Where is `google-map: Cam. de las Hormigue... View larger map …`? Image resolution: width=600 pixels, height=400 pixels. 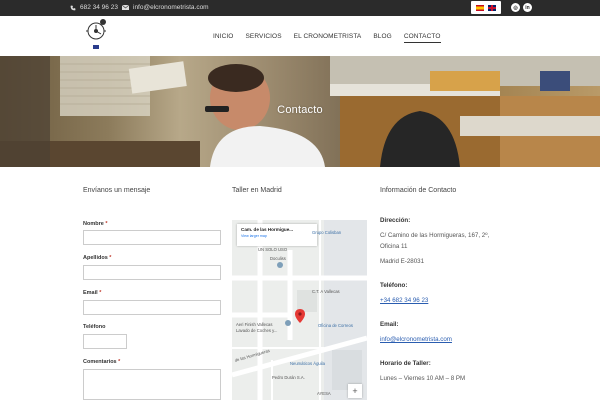
google-map: Cam. de las Hormigue... View larger map … is located at coordinates (299, 310).